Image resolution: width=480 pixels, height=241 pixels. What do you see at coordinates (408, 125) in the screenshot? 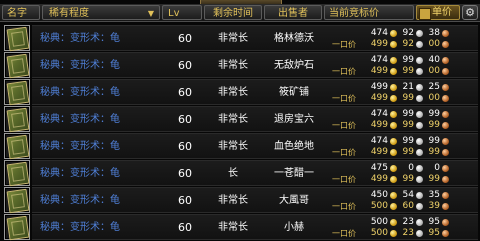
I see `buyout-silver: 99` at bounding box center [408, 125].